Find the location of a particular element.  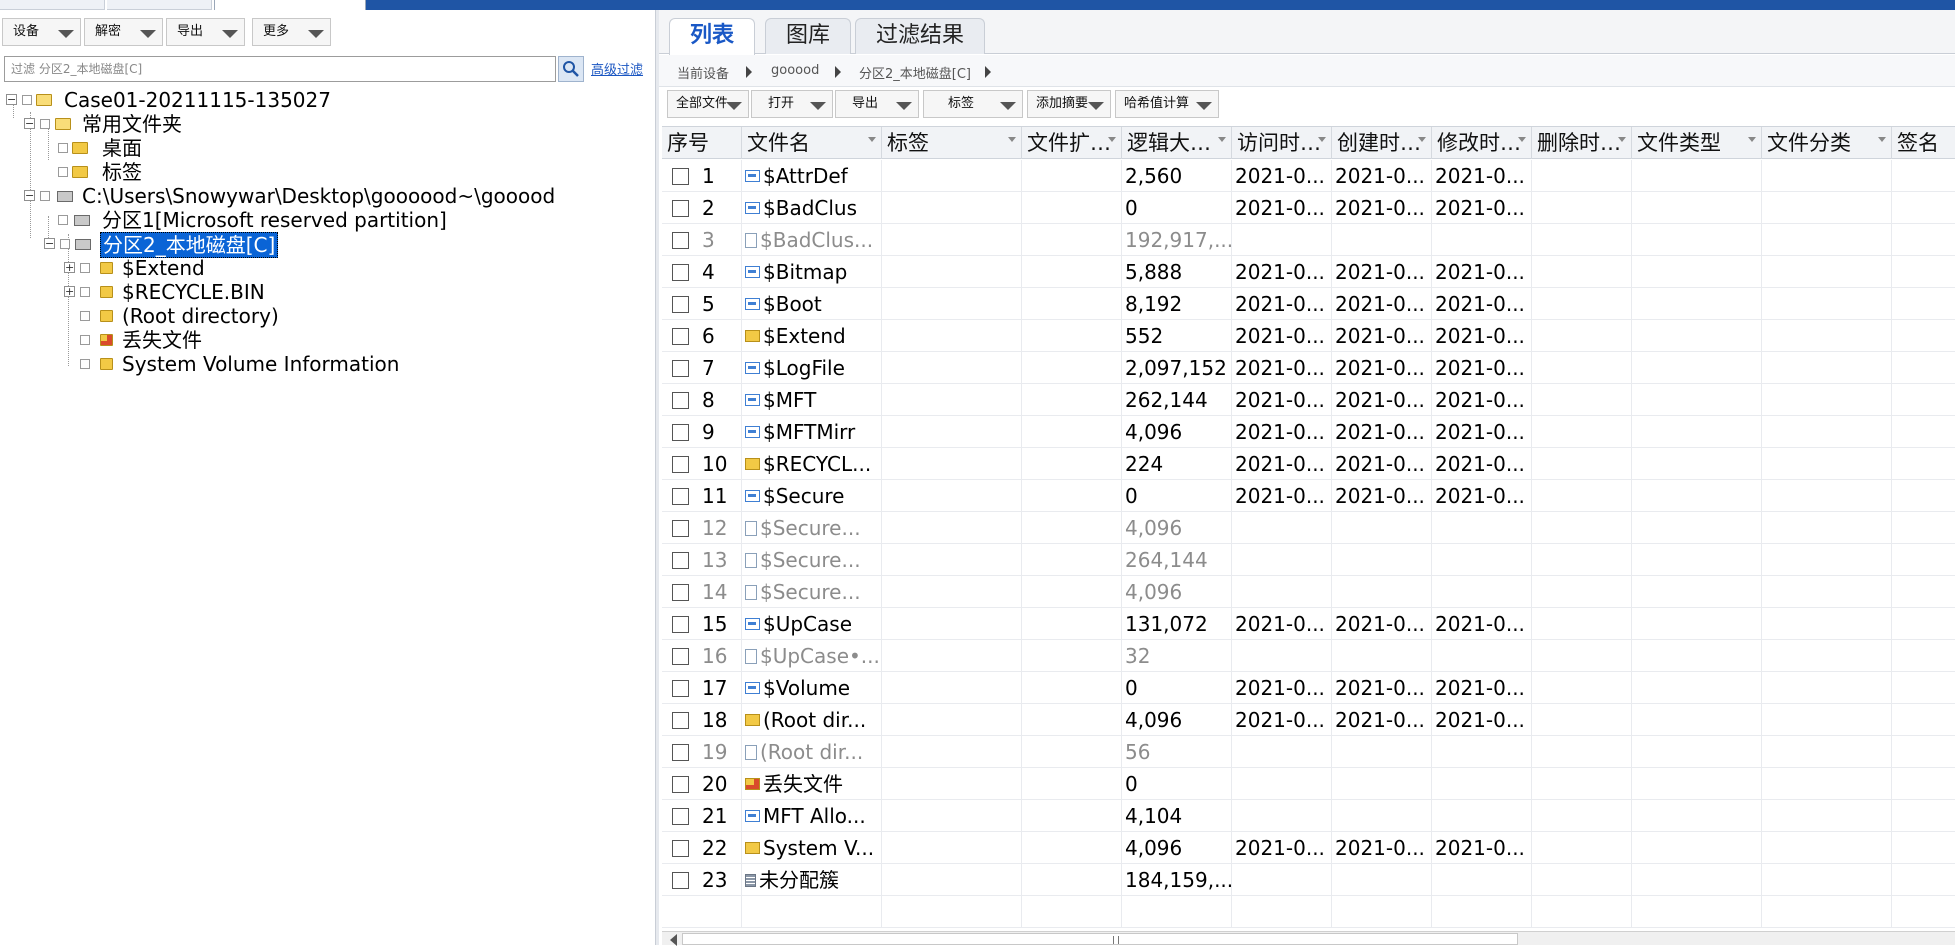

decrypt-dropdown: 解密 is located at coordinates (123, 32).